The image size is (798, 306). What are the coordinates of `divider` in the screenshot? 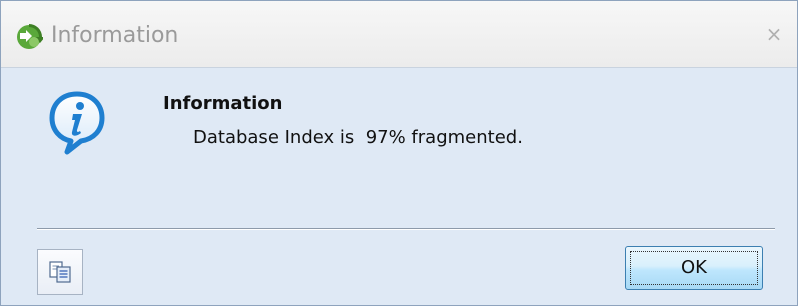 It's located at (406, 229).